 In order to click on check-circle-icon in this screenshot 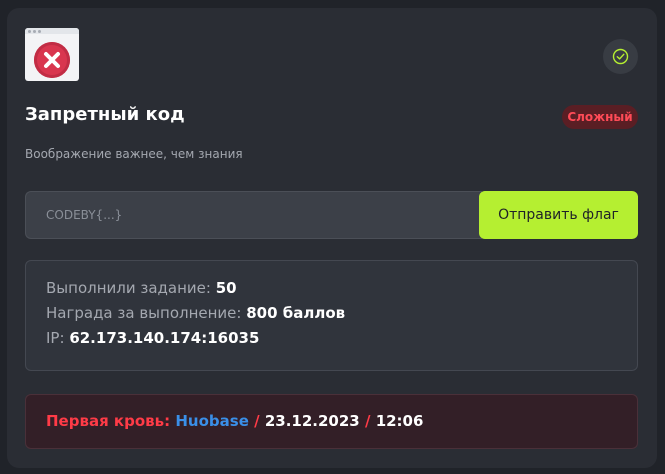, I will do `click(620, 56)`.